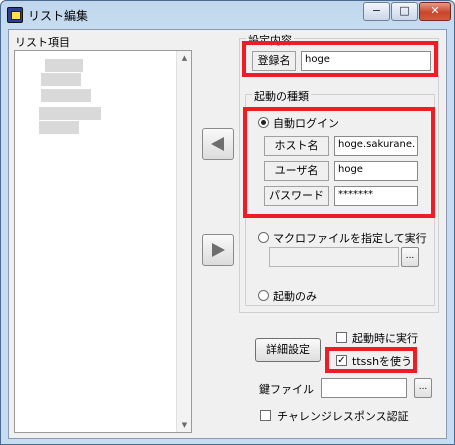 This screenshot has height=445, width=455. What do you see at coordinates (274, 61) in the screenshot?
I see `register-name-label: 登録名` at bounding box center [274, 61].